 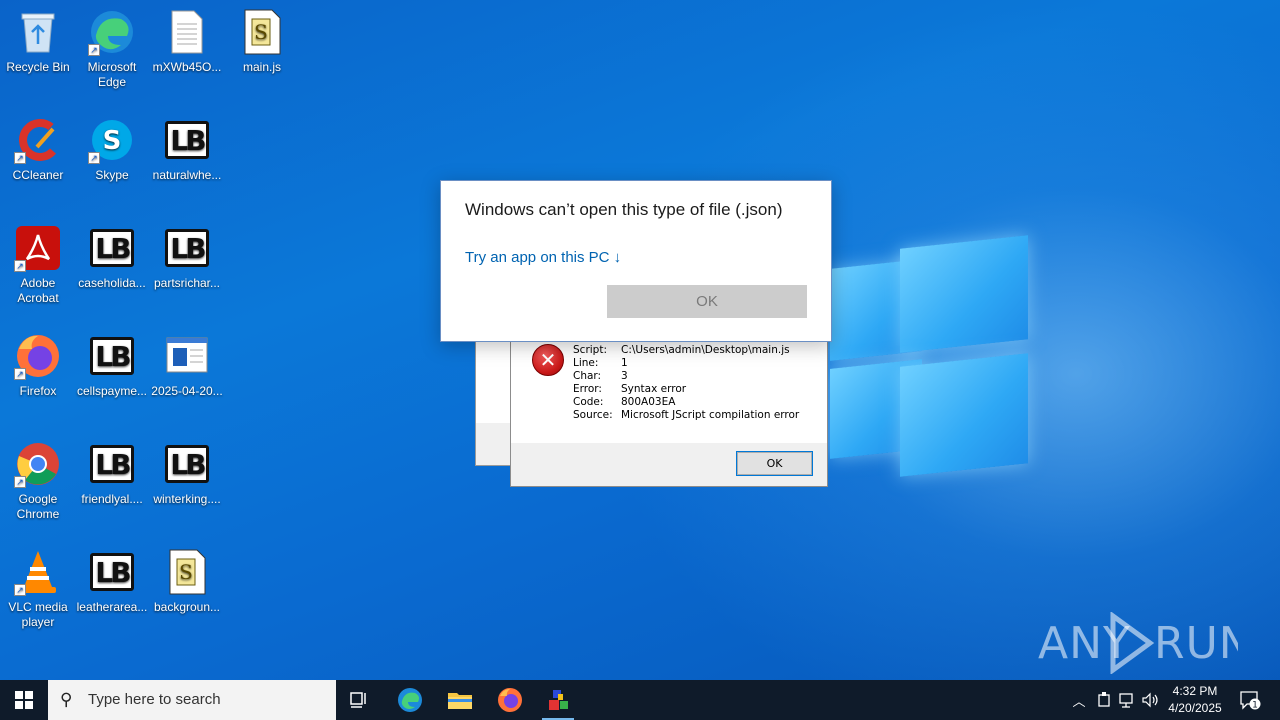 I want to click on svg-text: RUN, so click(x=1196, y=643).